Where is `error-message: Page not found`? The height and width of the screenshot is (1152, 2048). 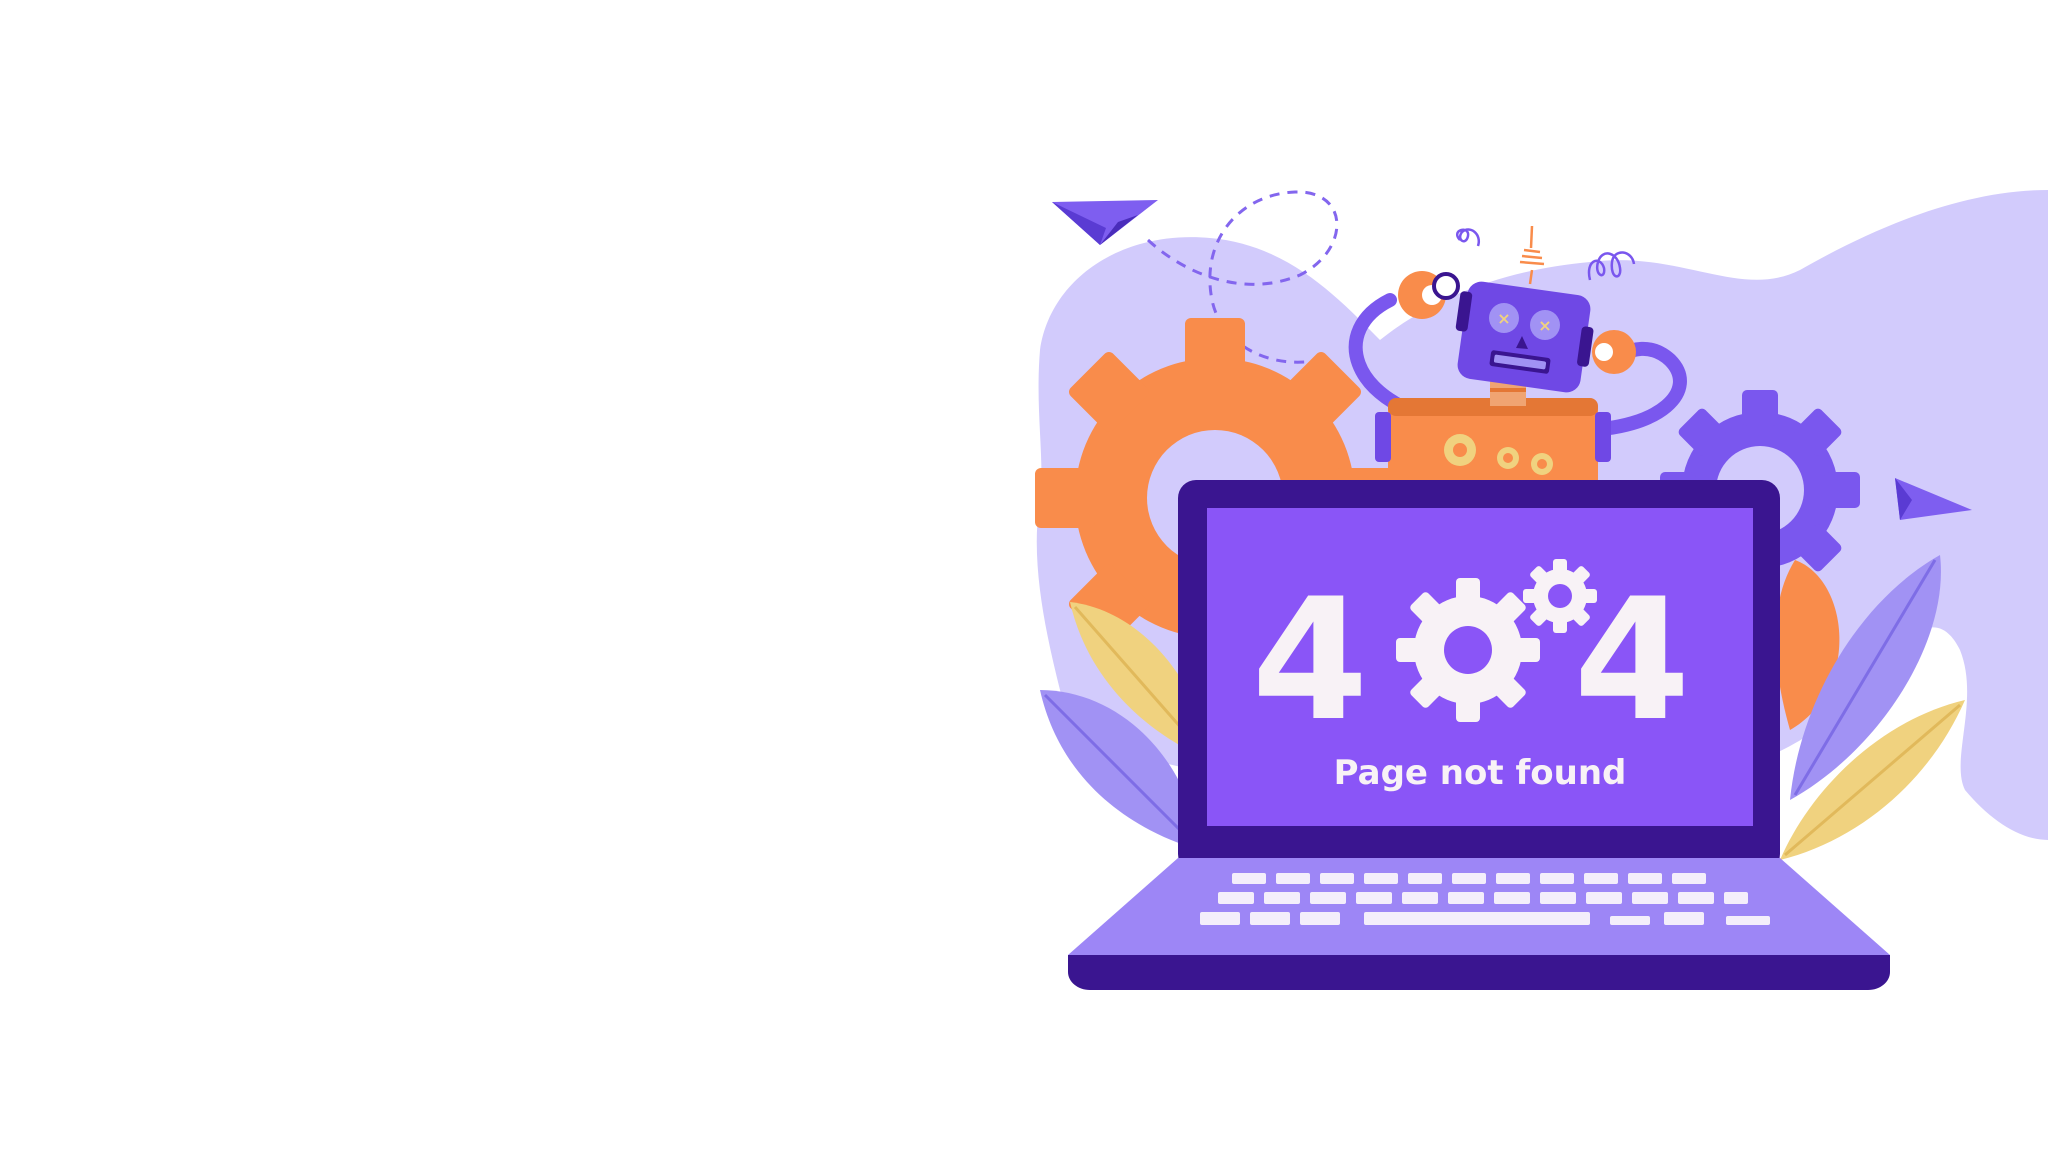
error-message: Page not found is located at coordinates (1480, 773).